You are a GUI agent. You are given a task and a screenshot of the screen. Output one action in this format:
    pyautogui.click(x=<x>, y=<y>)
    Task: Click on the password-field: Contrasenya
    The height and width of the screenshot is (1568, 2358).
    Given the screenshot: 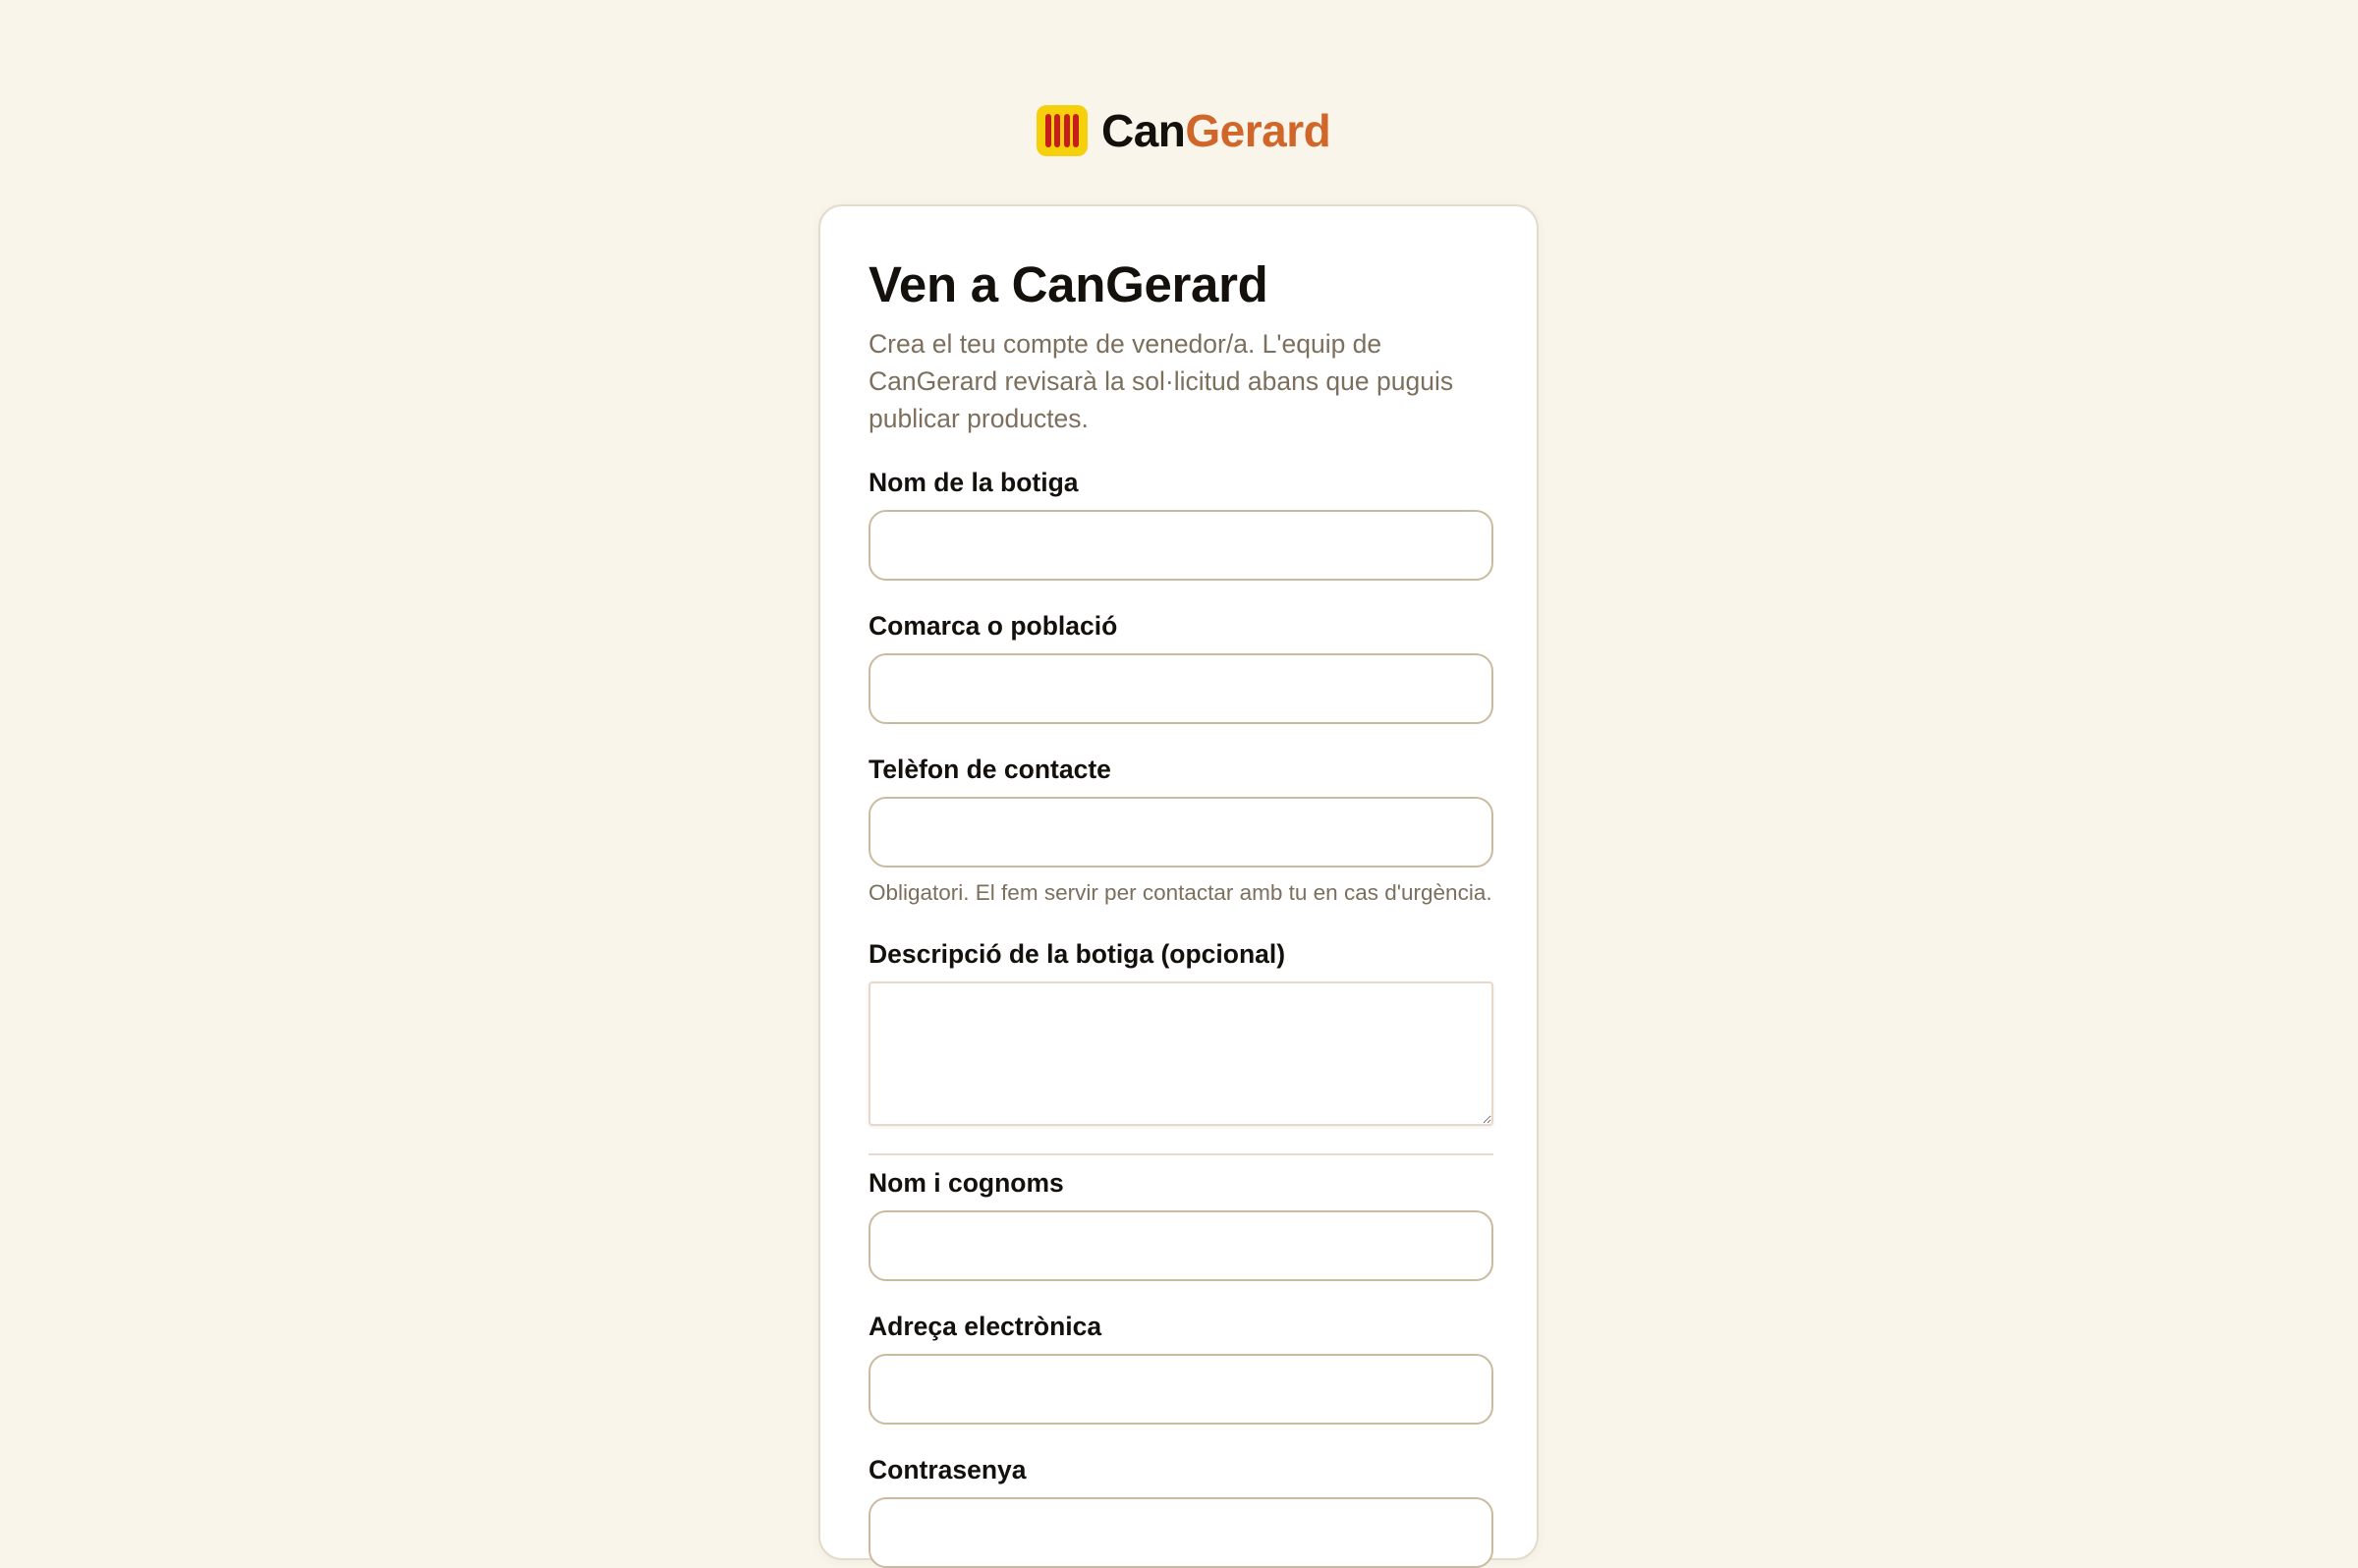 What is the action you would take?
    pyautogui.click(x=1181, y=1511)
    